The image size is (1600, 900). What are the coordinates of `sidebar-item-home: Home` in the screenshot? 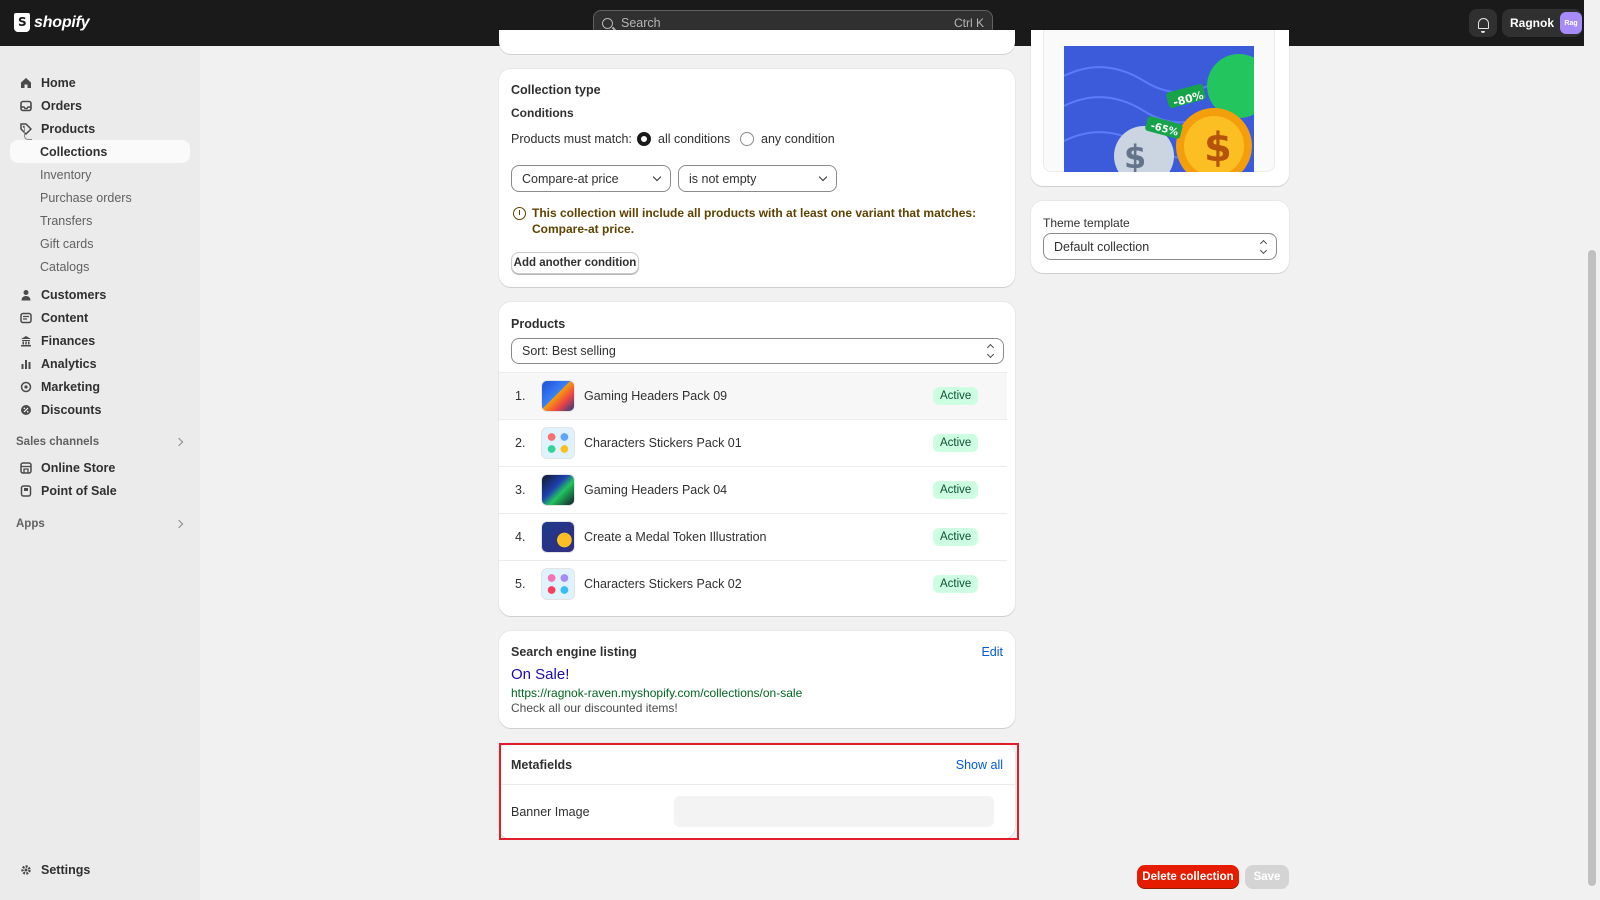 It's located at (100, 82).